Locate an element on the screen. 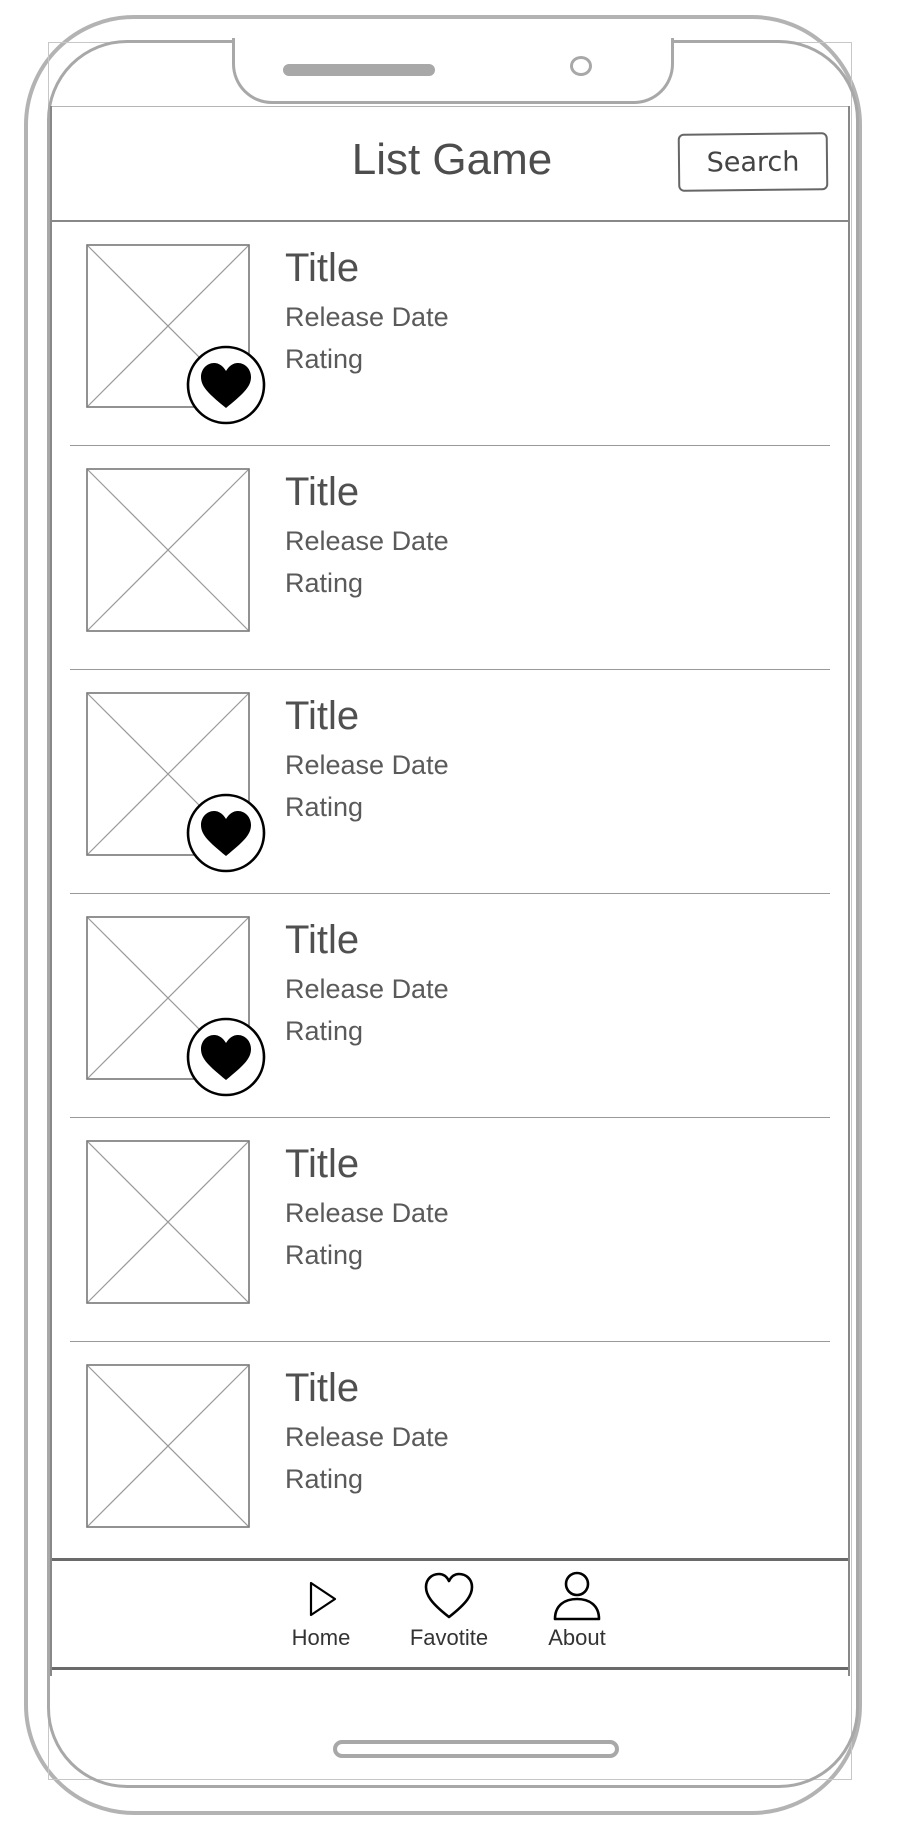  bottom-nav: Home Favotite About is located at coordinates (450, 1614).